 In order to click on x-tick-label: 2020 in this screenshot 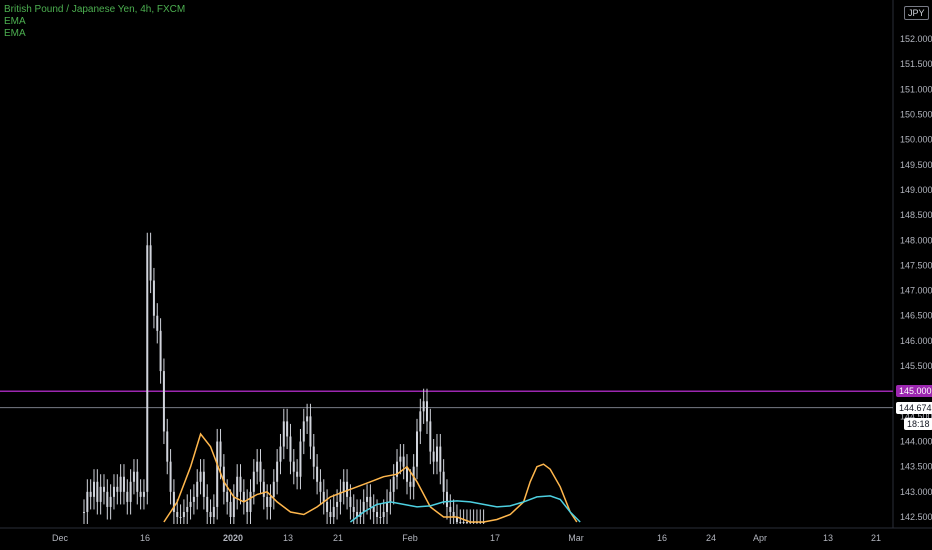, I will do `click(233, 538)`.